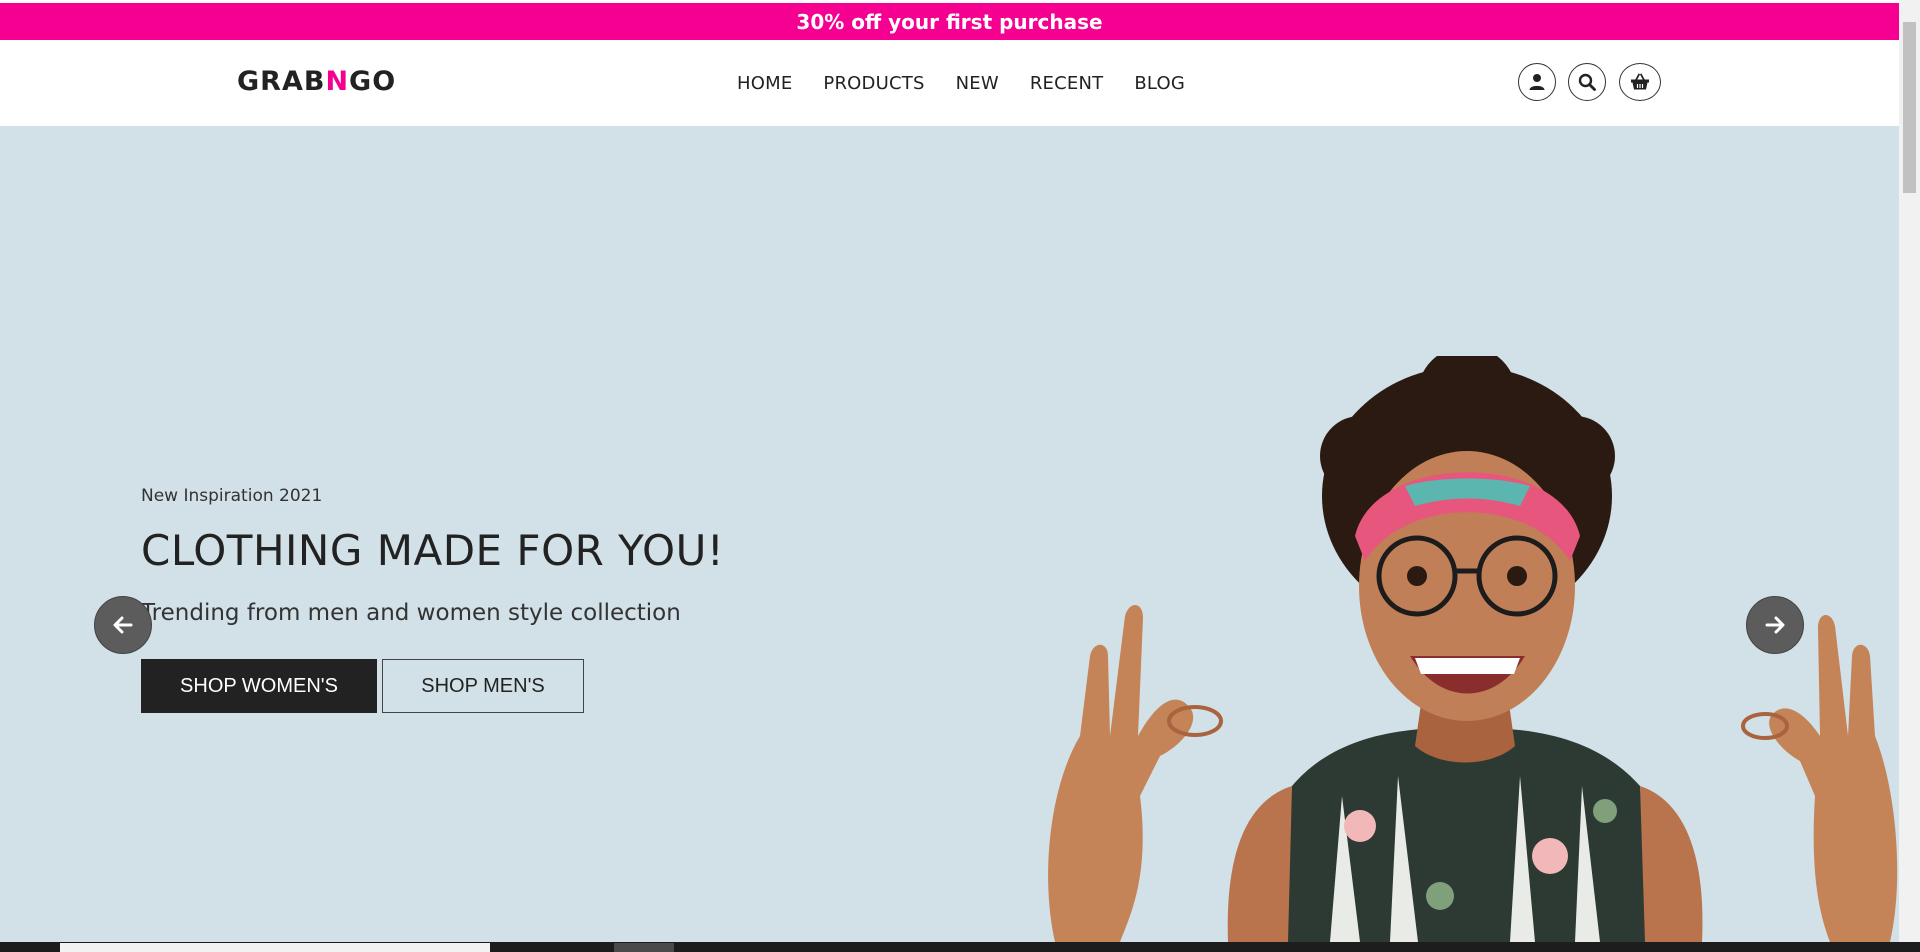 Image resolution: width=1920 pixels, height=952 pixels. What do you see at coordinates (873, 83) in the screenshot?
I see `nav-products: PRODUCTS` at bounding box center [873, 83].